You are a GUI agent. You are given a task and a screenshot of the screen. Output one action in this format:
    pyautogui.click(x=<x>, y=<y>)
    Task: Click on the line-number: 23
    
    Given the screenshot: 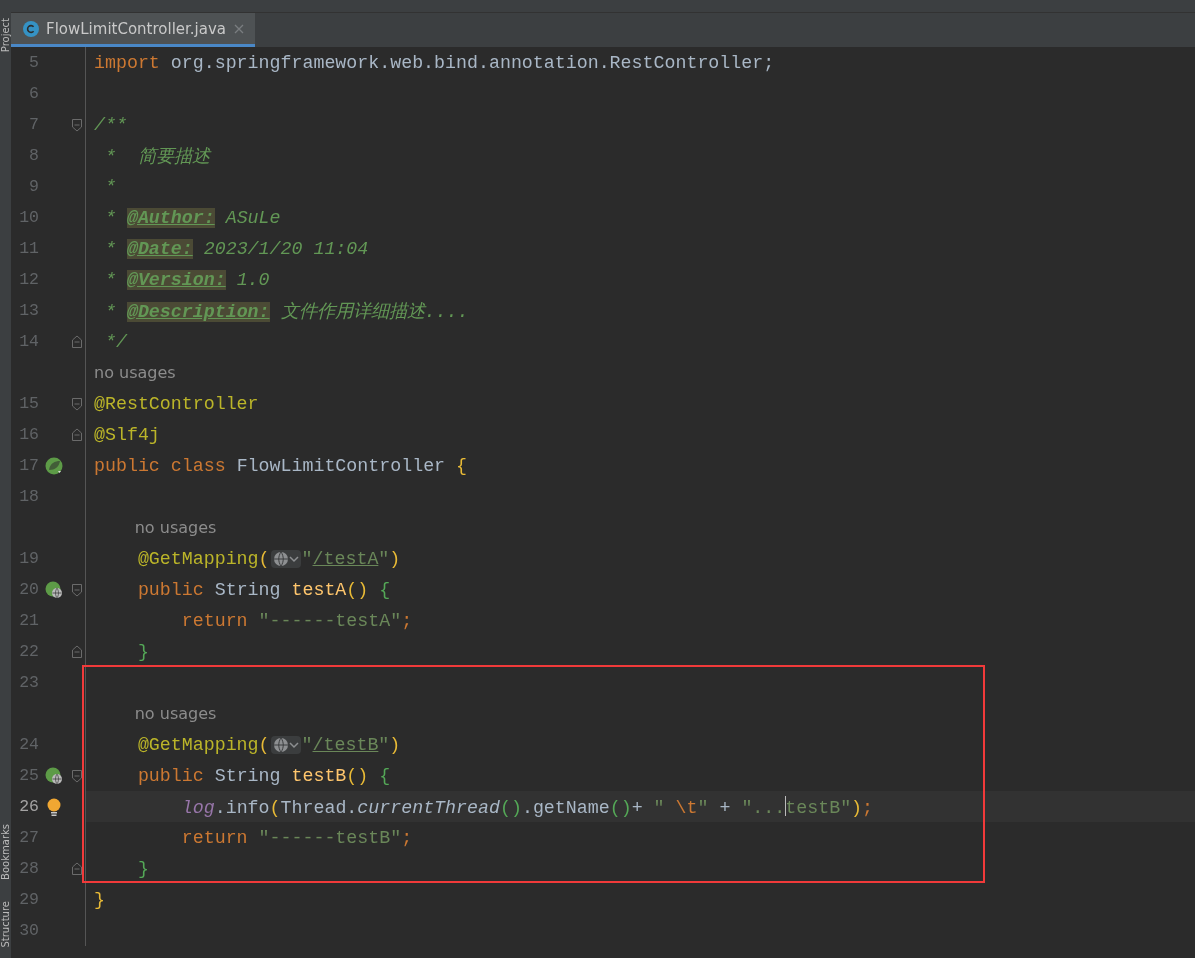 What is the action you would take?
    pyautogui.click(x=28, y=682)
    